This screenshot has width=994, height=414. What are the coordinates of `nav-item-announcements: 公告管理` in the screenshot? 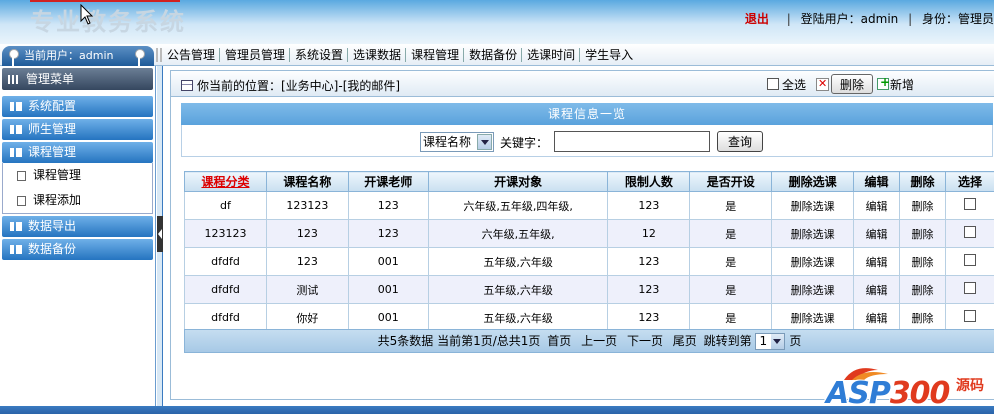 It's located at (187, 55).